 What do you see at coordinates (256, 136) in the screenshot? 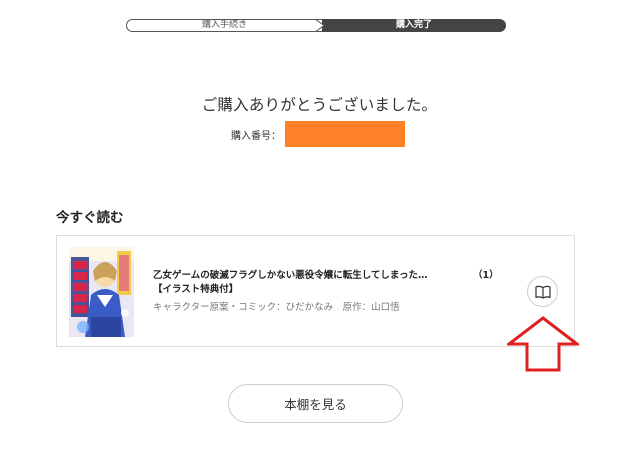
I see `order-number-label: 購入番号：` at bounding box center [256, 136].